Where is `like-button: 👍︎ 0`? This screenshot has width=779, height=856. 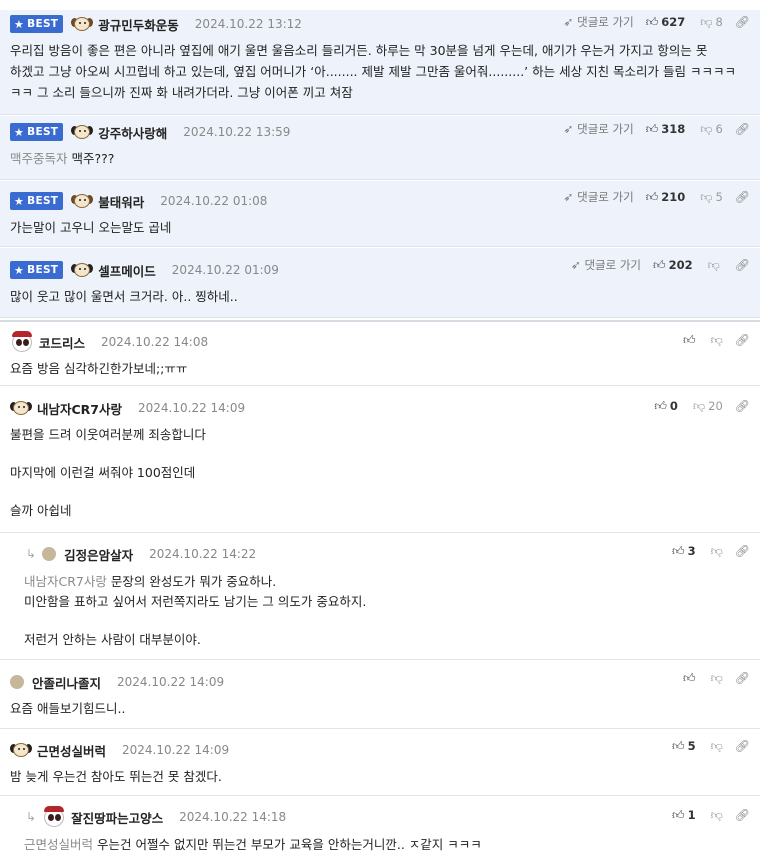 like-button: 👍︎ 0 is located at coordinates (666, 406).